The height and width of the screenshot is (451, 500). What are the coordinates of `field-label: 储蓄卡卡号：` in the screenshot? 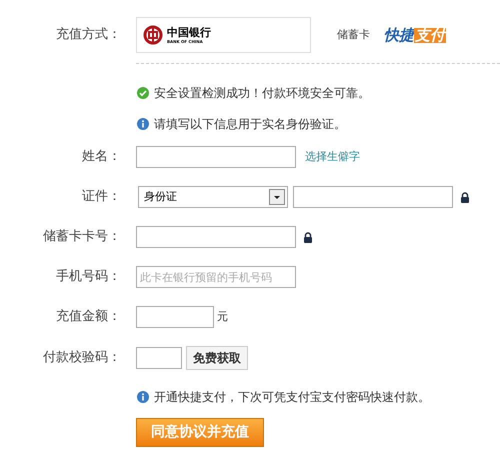 It's located at (82, 236).